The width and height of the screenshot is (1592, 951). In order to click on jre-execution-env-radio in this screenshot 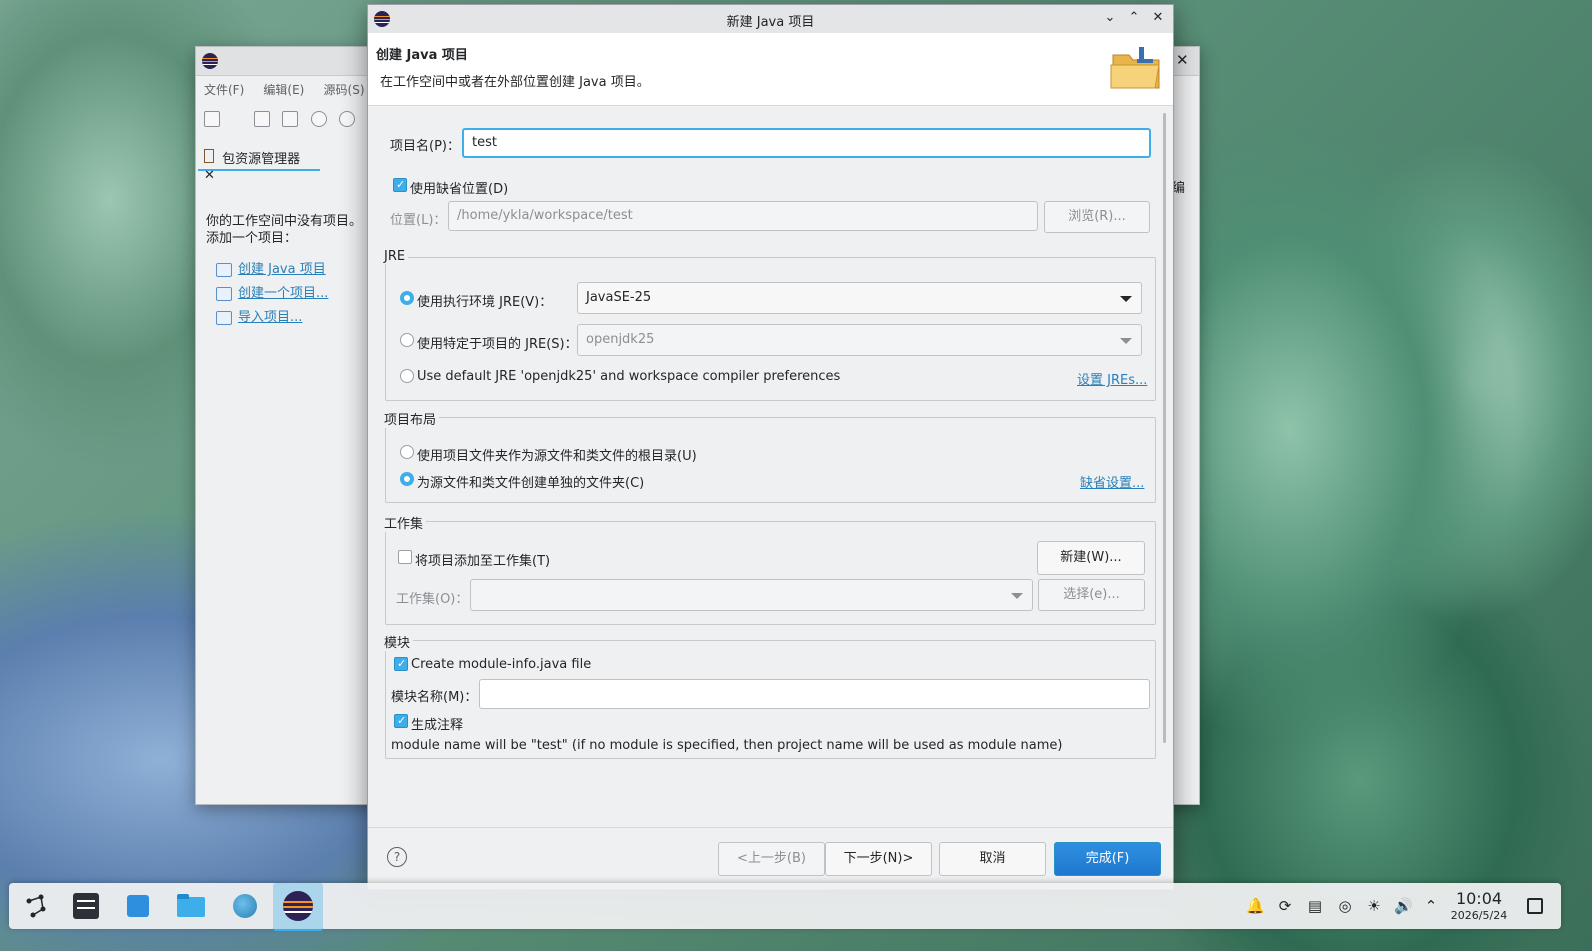, I will do `click(407, 298)`.